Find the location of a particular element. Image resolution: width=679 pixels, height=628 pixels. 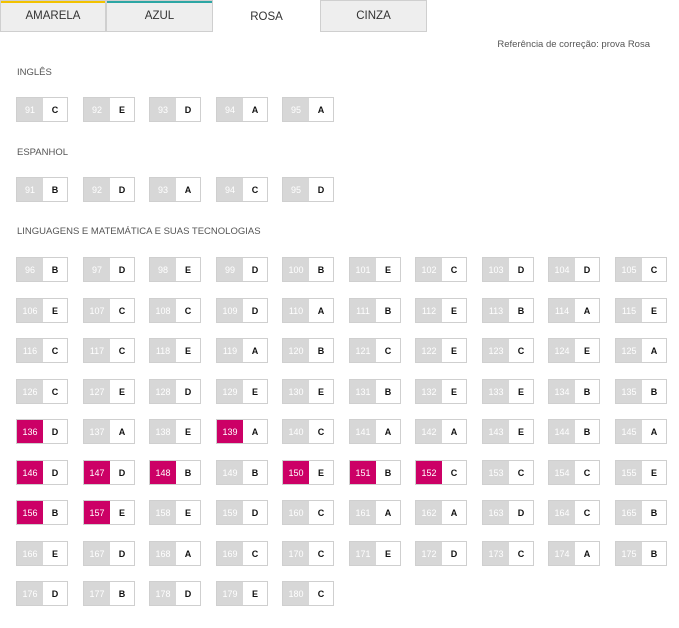

answer-card: 124 E is located at coordinates (574, 350).